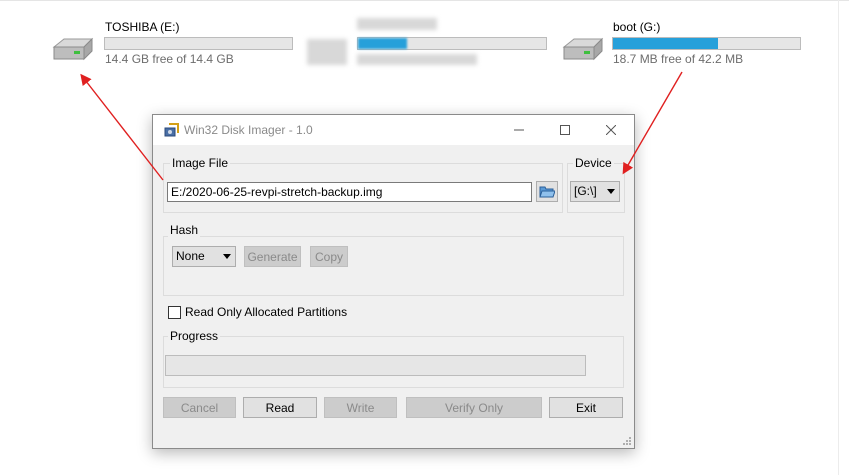 This screenshot has width=849, height=475. I want to click on folder-open-icon, so click(547, 191).